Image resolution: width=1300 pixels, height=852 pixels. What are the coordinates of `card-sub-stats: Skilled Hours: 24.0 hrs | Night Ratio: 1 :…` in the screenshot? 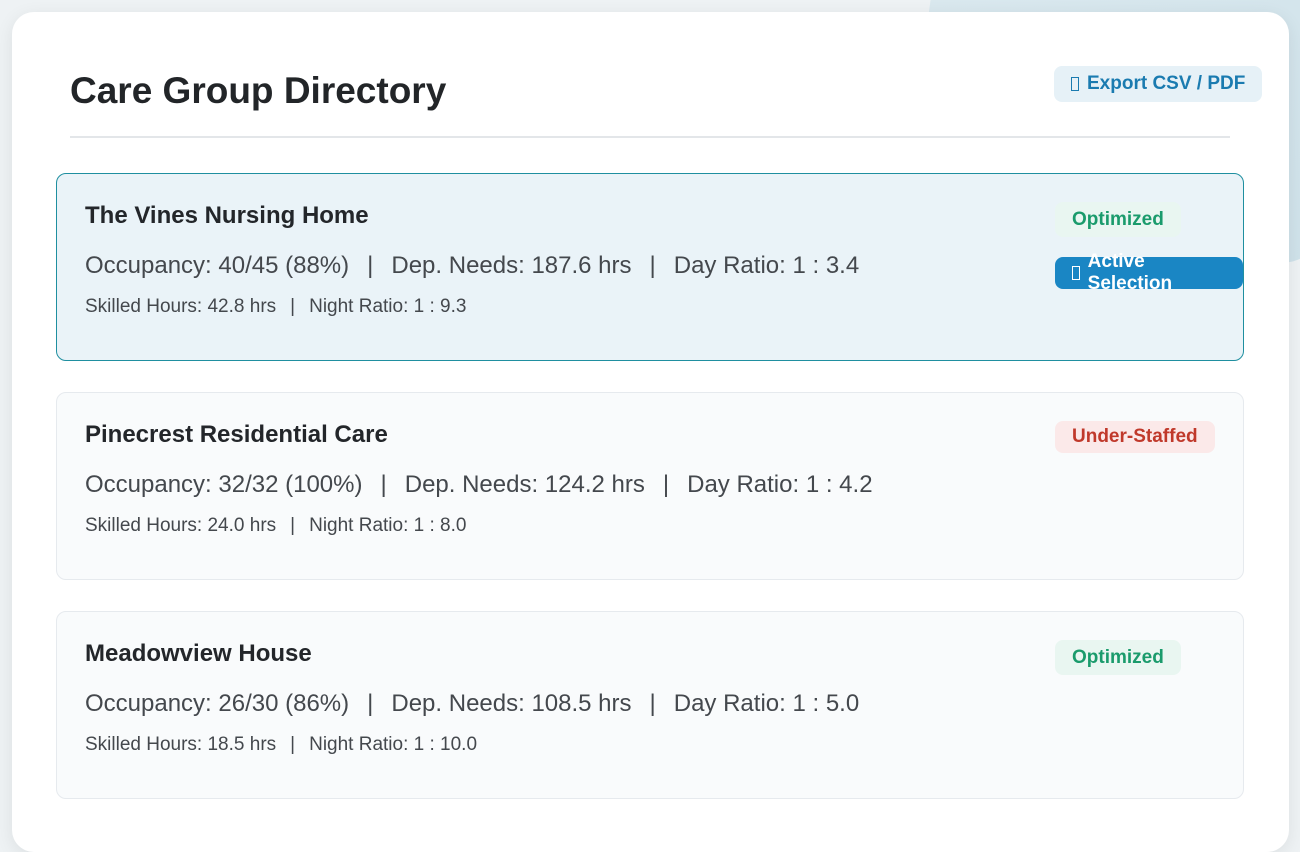 It's located at (275, 526).